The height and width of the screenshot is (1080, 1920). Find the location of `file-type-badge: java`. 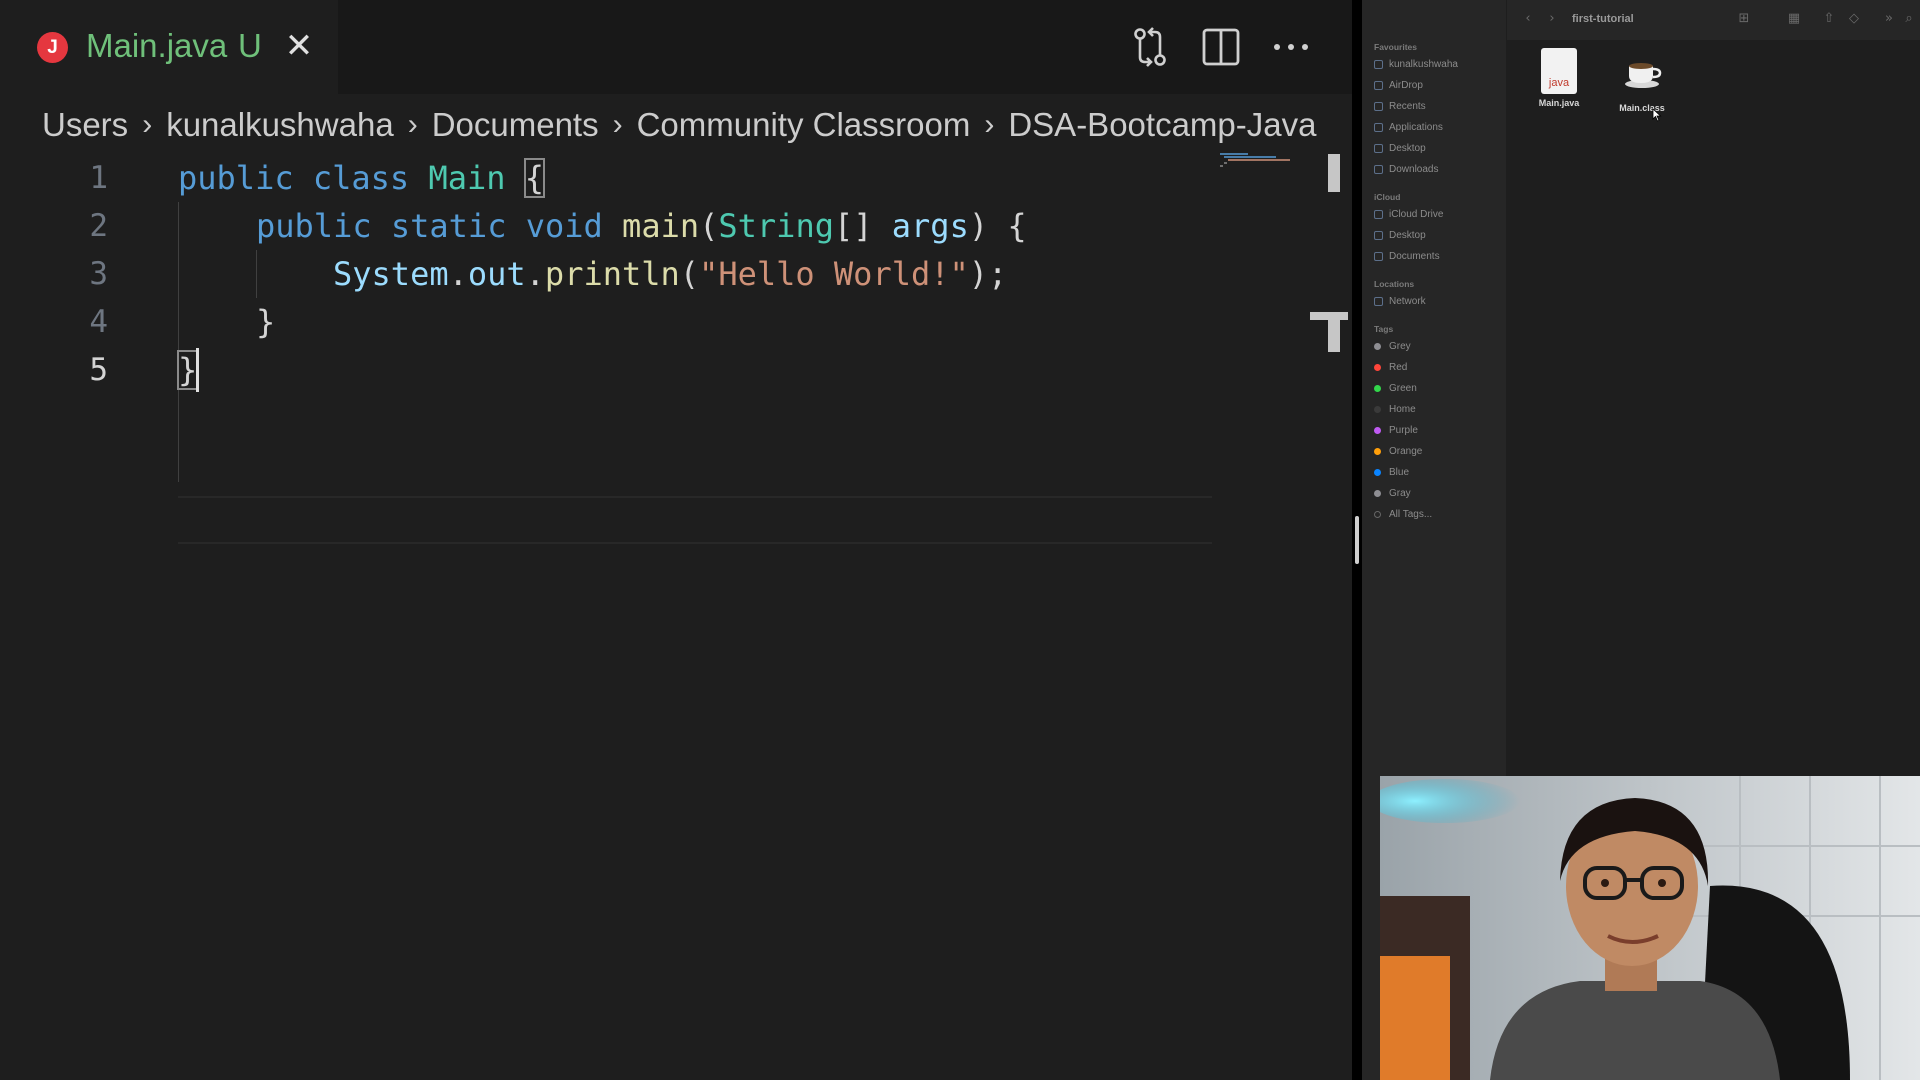

file-type-badge: java is located at coordinates (1559, 83).